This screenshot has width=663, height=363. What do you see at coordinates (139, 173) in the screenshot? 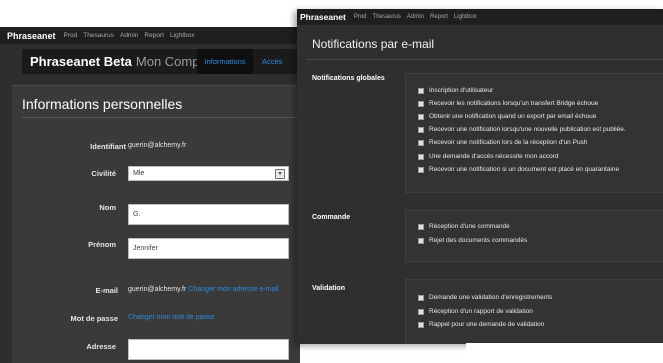
I see `civilite-selected: Mle` at bounding box center [139, 173].